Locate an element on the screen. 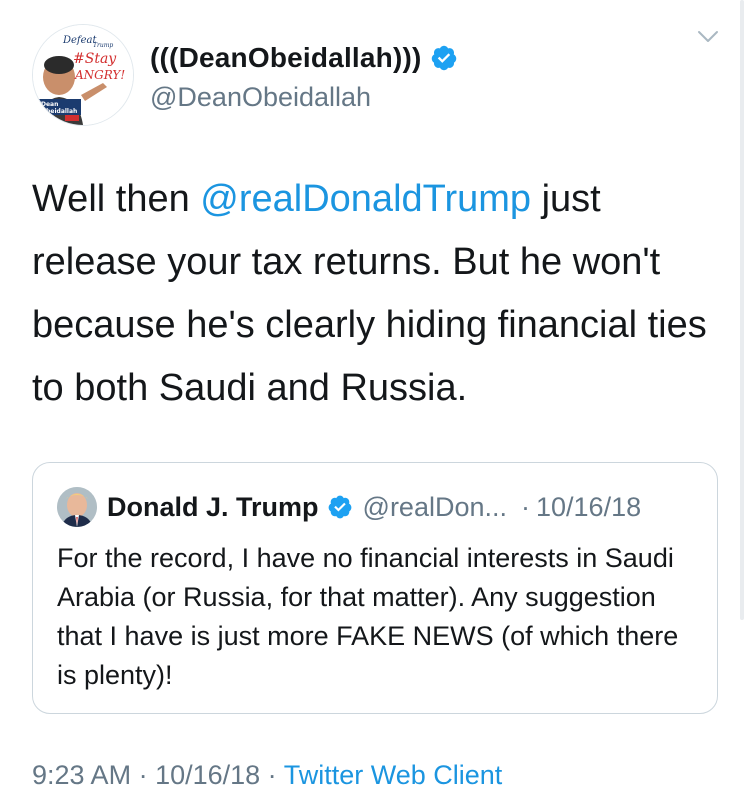 The image size is (750, 812). avatar-text-angry: ANGRY! is located at coordinates (99, 75).